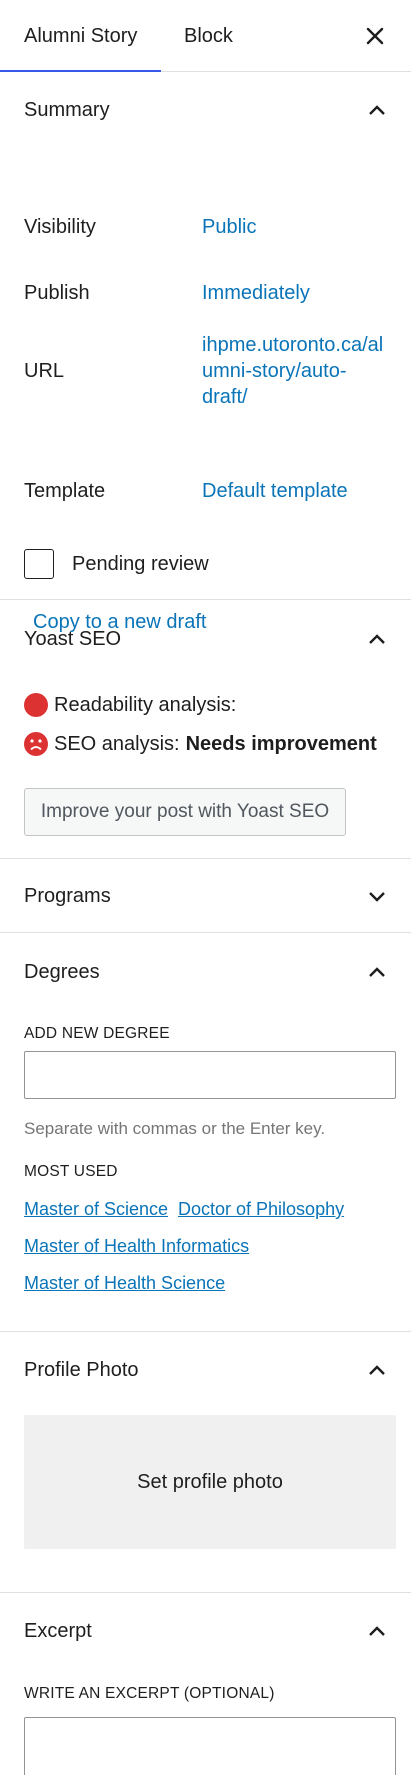  I want to click on tab-alumni-story: Alumni Story, so click(80, 36).